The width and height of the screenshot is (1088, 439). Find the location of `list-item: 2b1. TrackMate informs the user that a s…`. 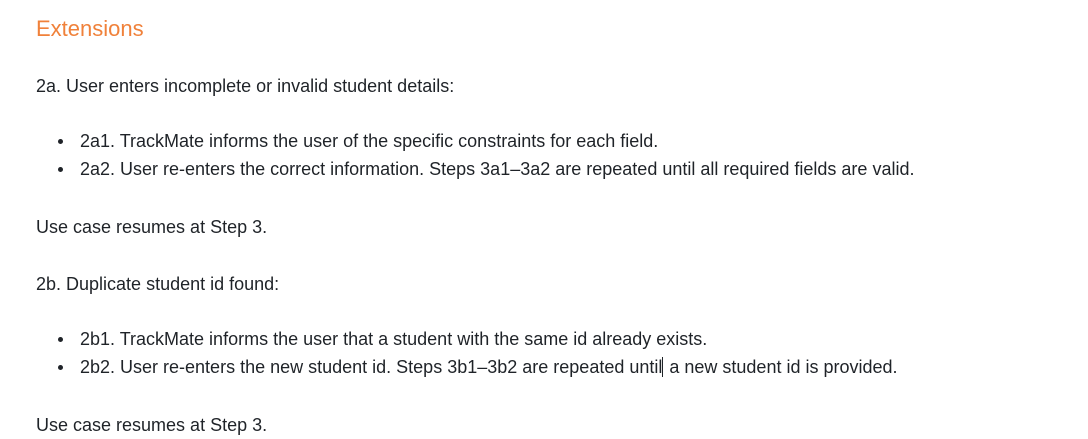

list-item: 2b1. TrackMate informs the user that a s… is located at coordinates (467, 339).